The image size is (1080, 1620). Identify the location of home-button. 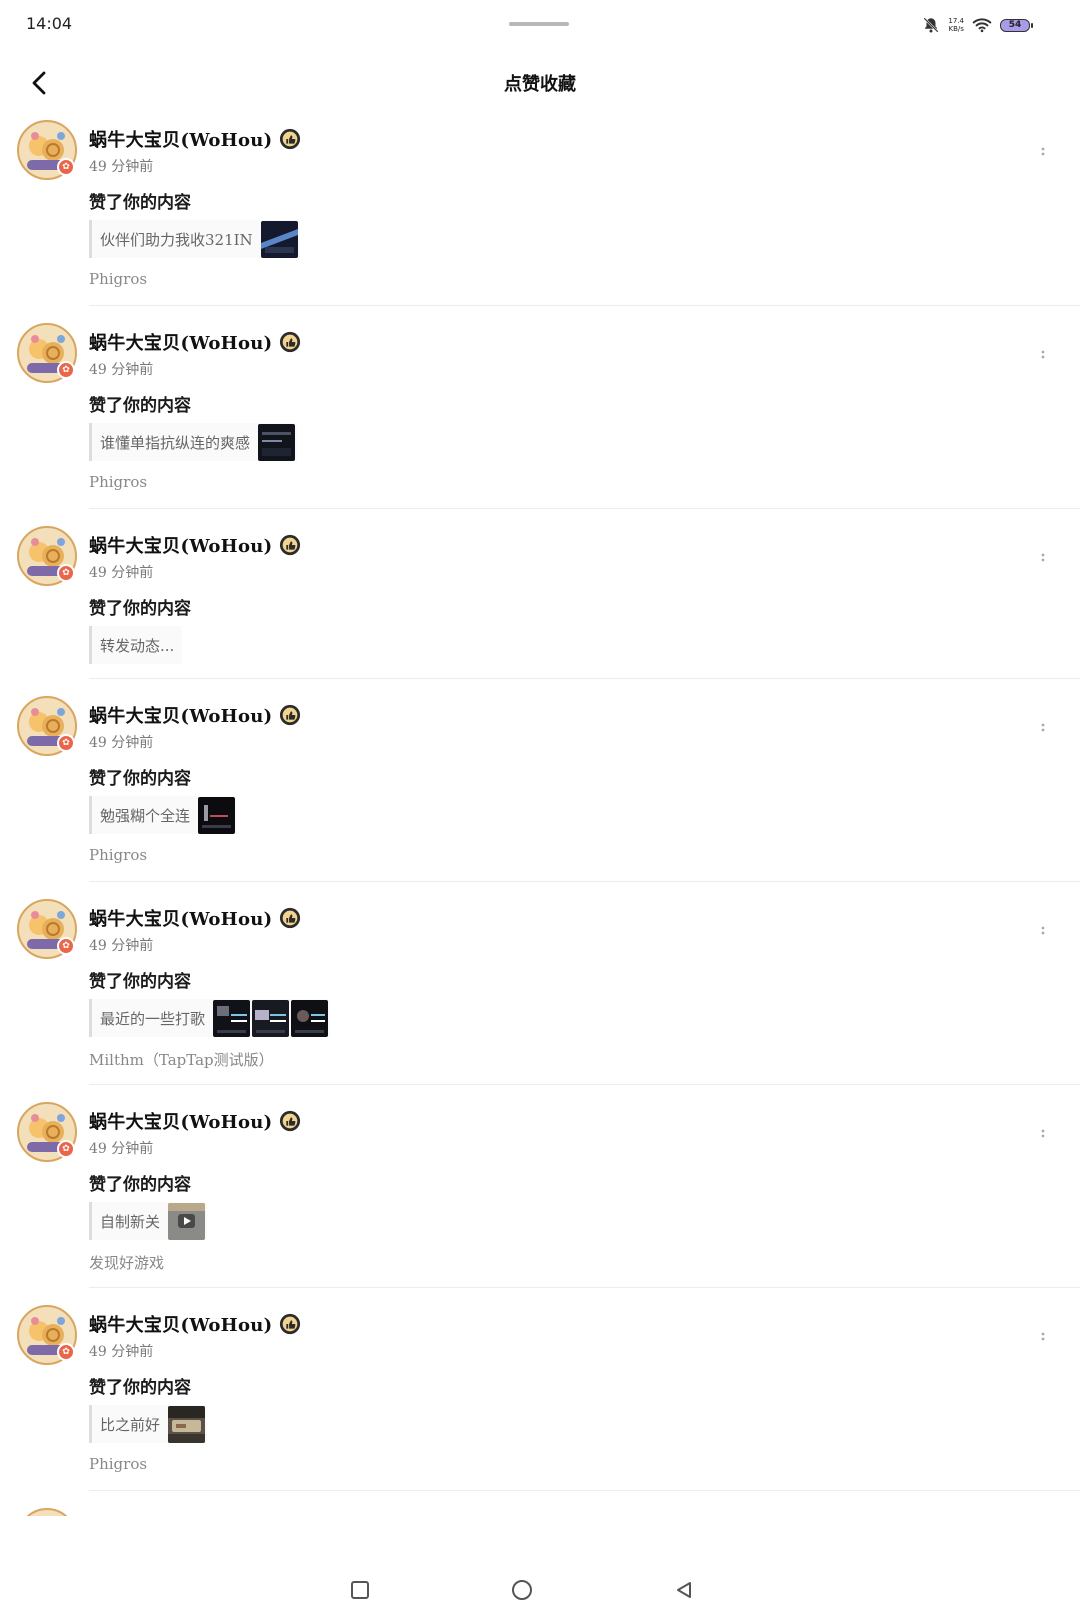
(522, 1590).